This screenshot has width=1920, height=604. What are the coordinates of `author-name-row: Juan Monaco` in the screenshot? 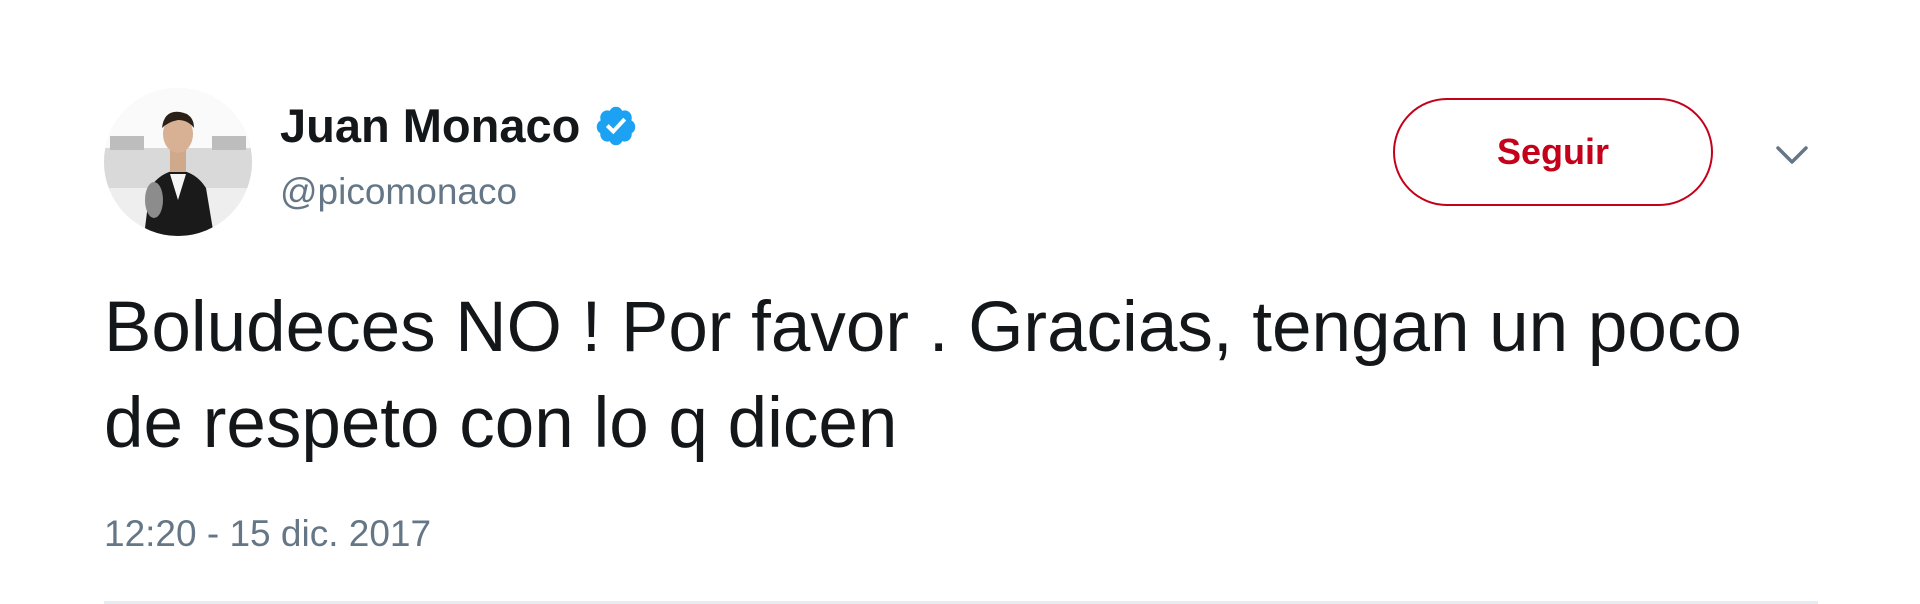 It's located at (459, 126).